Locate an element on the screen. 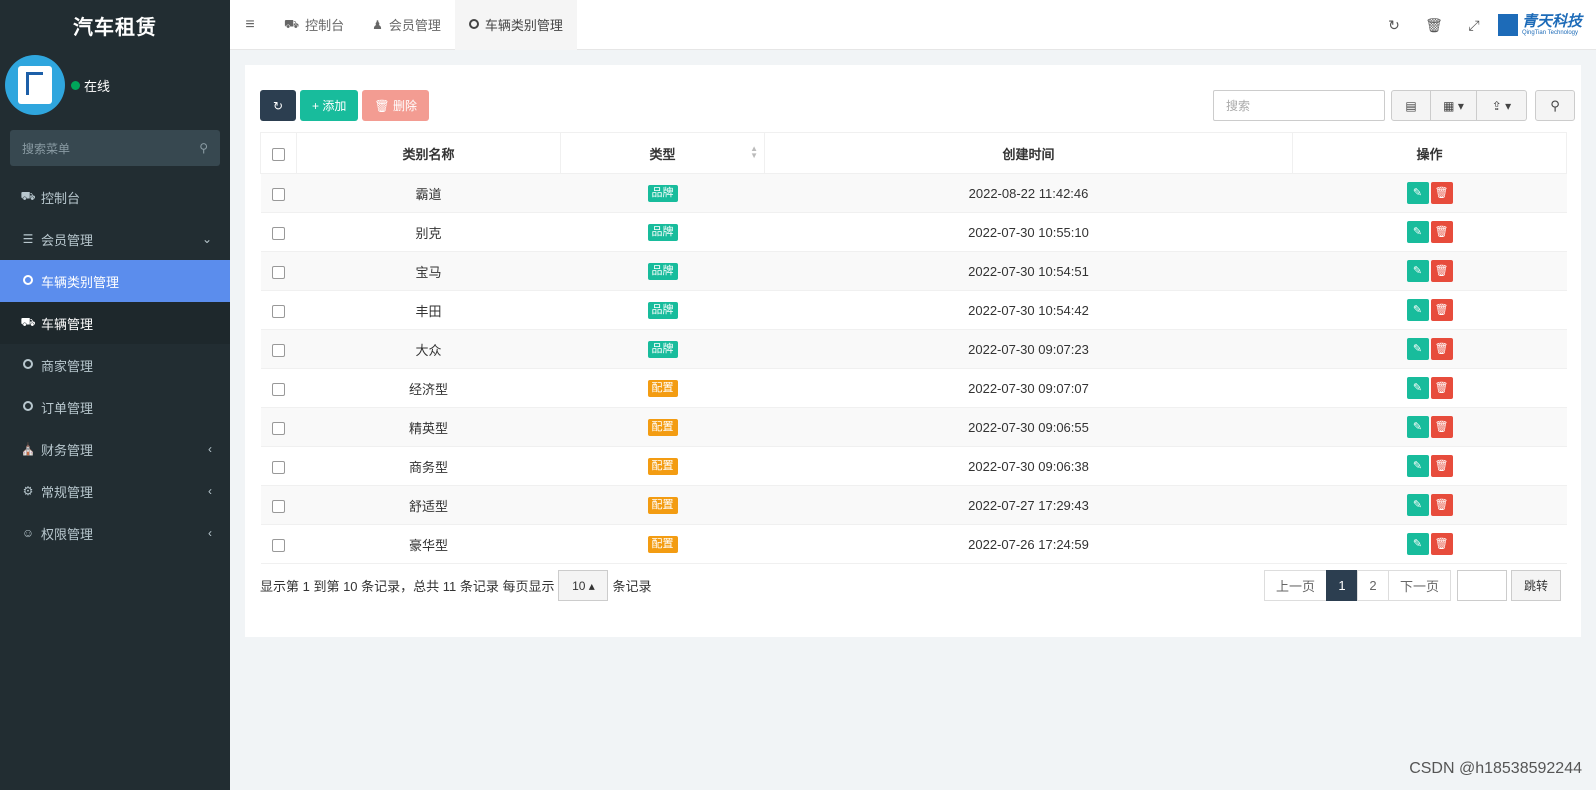  table-row: 精英型 配置 2022-07-30 09:06:55 ✎ 🗑 is located at coordinates (913, 427).